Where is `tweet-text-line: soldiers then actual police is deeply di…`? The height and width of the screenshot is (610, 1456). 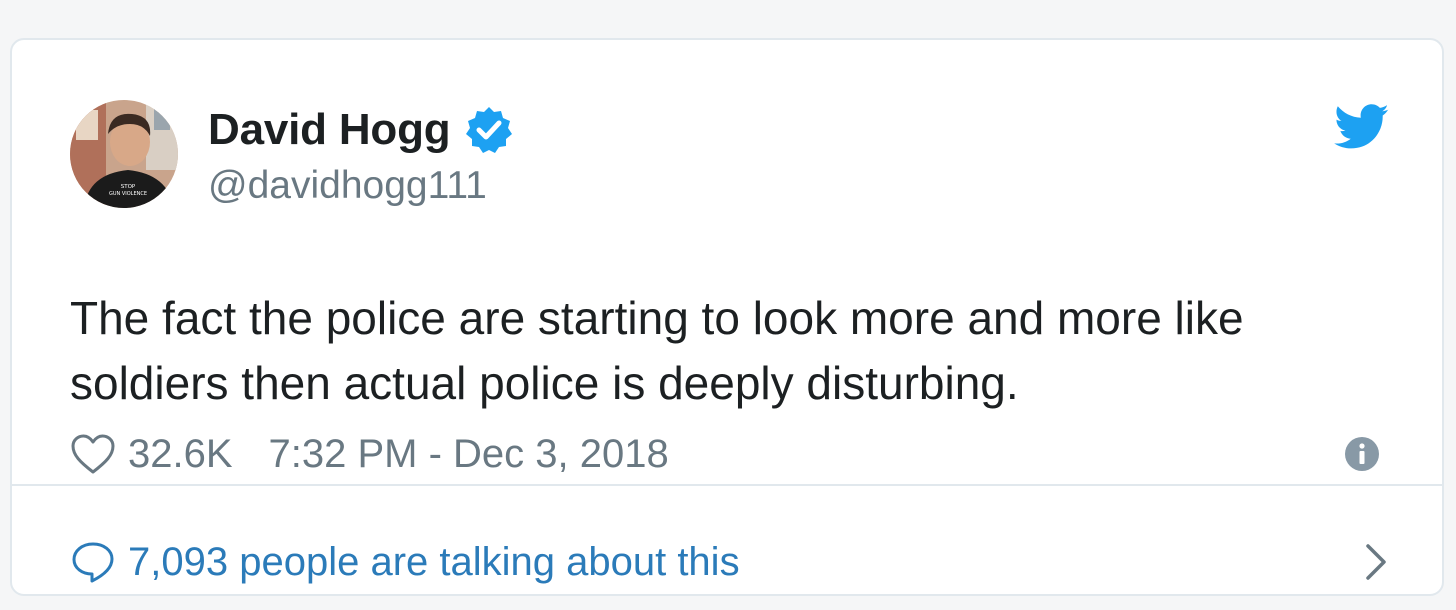 tweet-text-line: soldiers then actual police is deeply di… is located at coordinates (544, 383).